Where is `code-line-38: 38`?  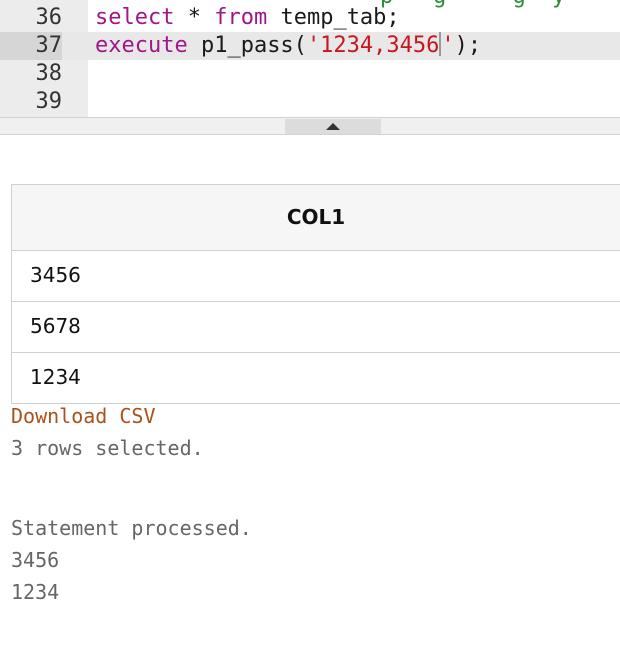 code-line-38: 38 is located at coordinates (310, 74).